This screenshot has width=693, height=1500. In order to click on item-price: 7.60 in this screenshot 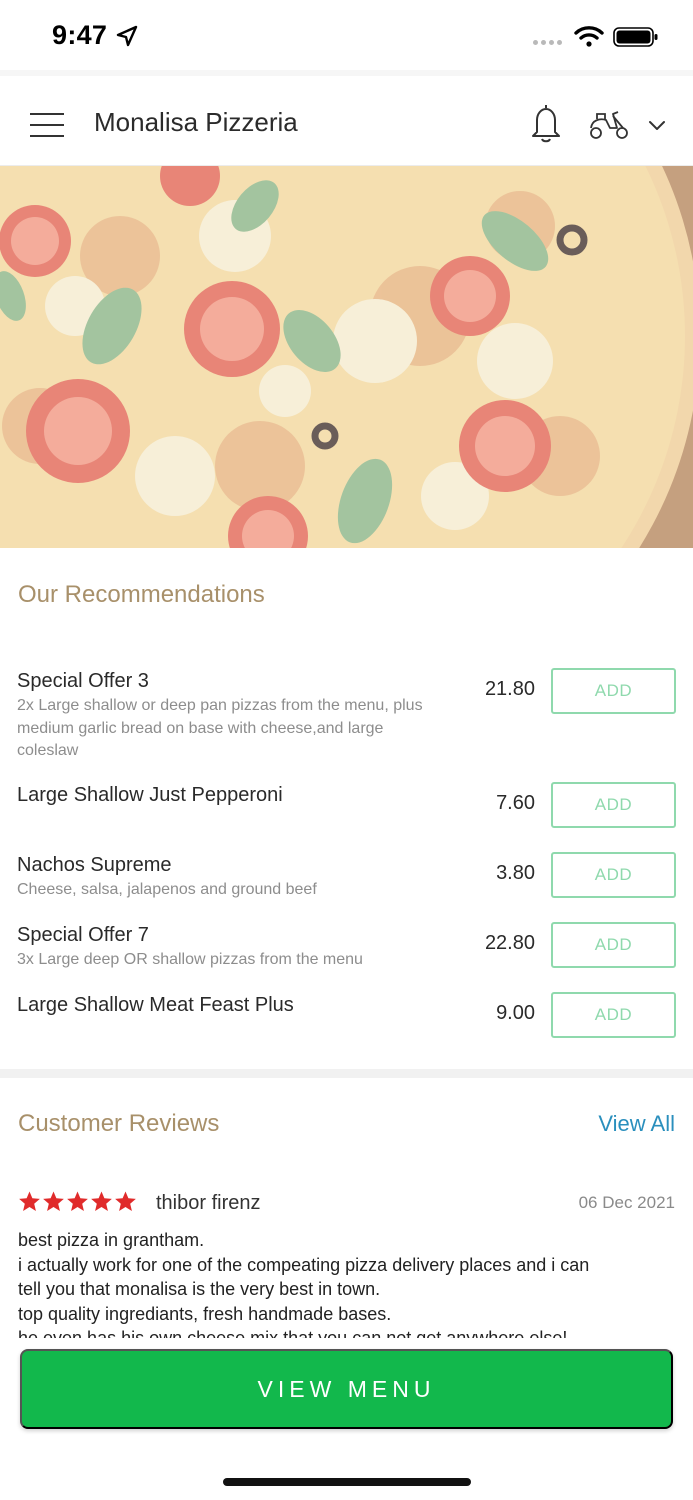, I will do `click(515, 803)`.